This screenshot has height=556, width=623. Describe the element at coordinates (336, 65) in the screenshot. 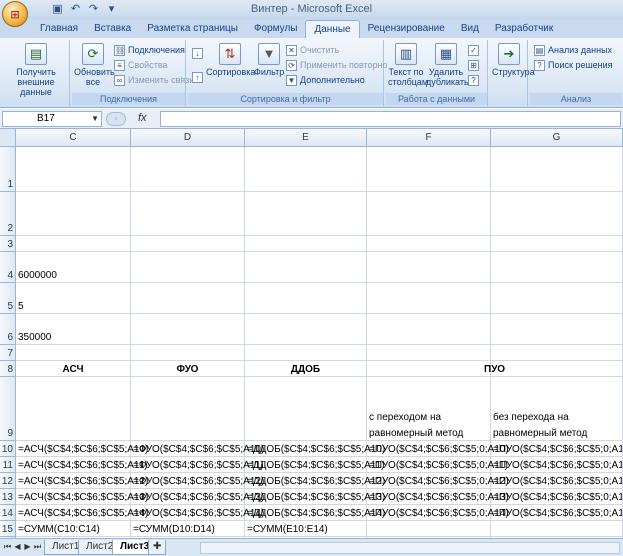

I see `reapply-button: ⟳ Применить повторно` at that location.